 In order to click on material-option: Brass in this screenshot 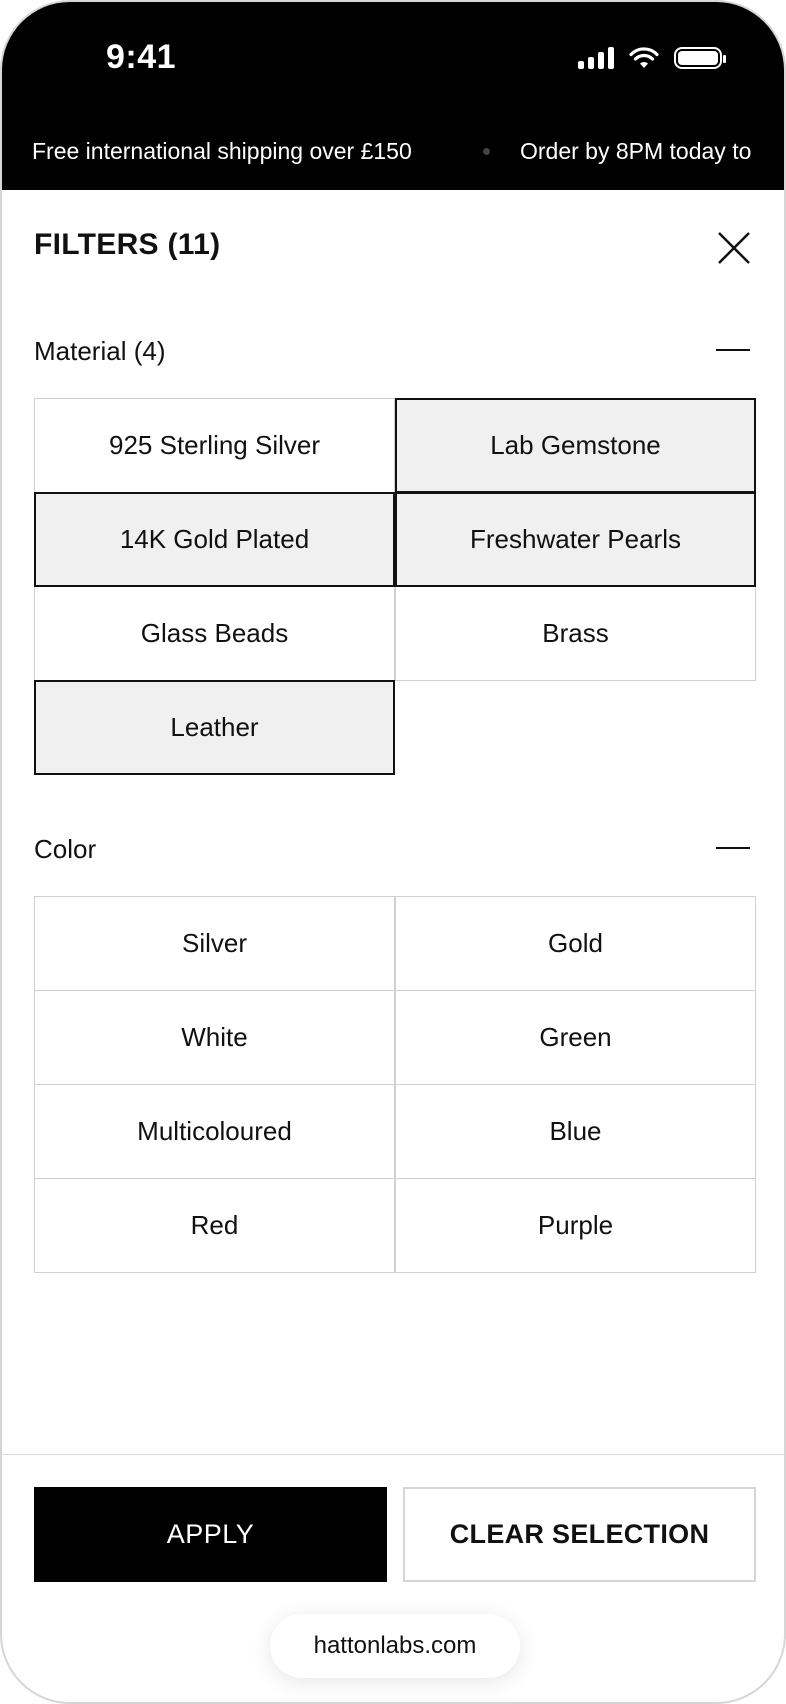, I will do `click(575, 633)`.